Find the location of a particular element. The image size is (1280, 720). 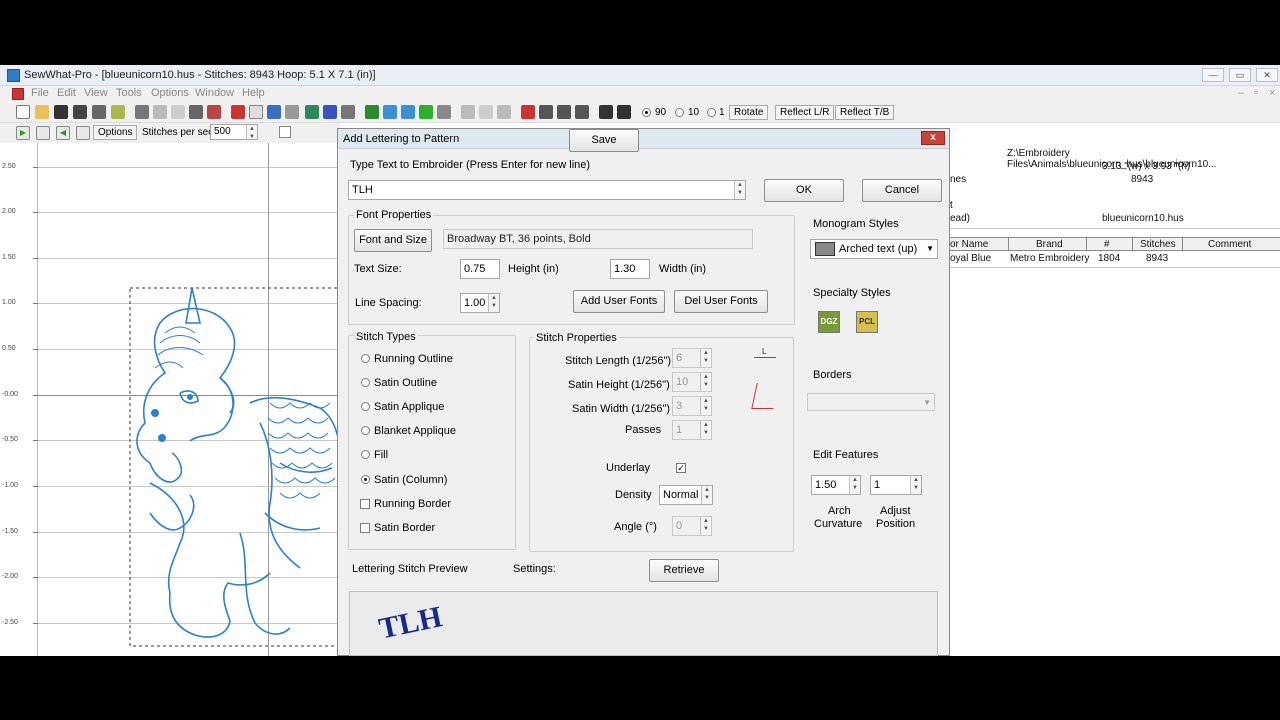

cancel-button: Cancel is located at coordinates (902, 190).